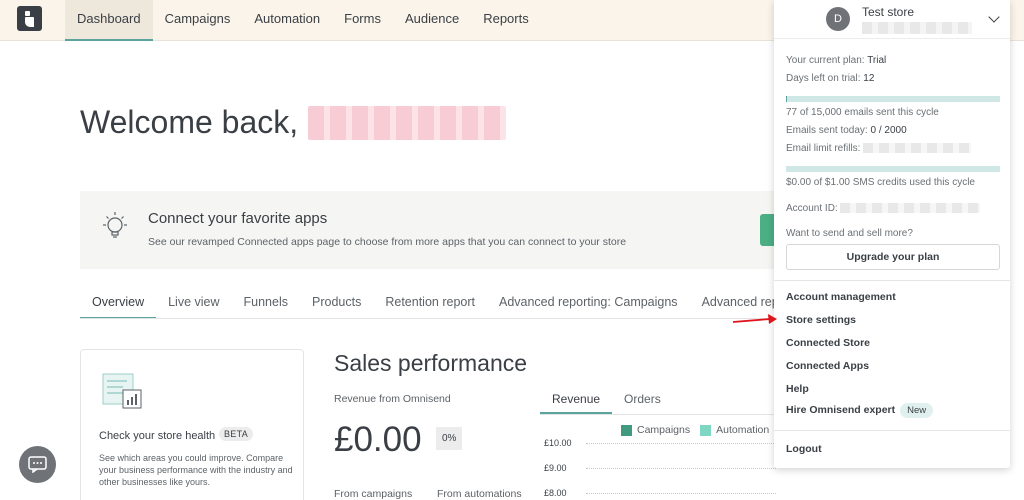 The height and width of the screenshot is (500, 1024). What do you see at coordinates (812, 208) in the screenshot?
I see `account-id-label: Account ID:` at bounding box center [812, 208].